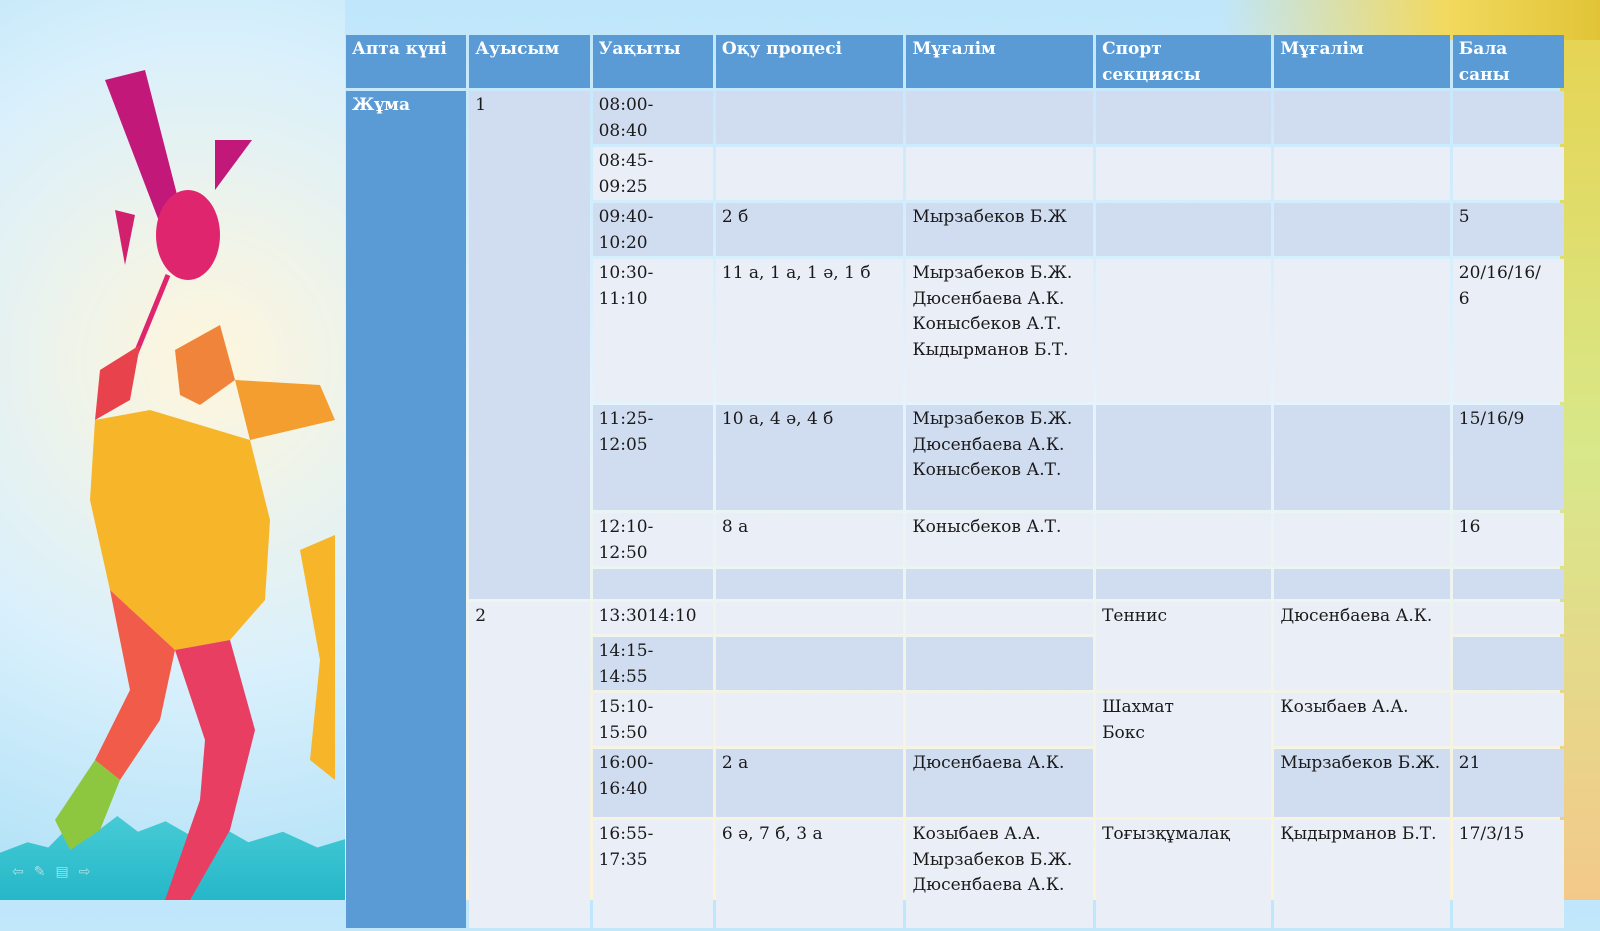  Describe the element at coordinates (652, 457) in the screenshot. I see `time-cell: 11:25- 12:05` at that location.